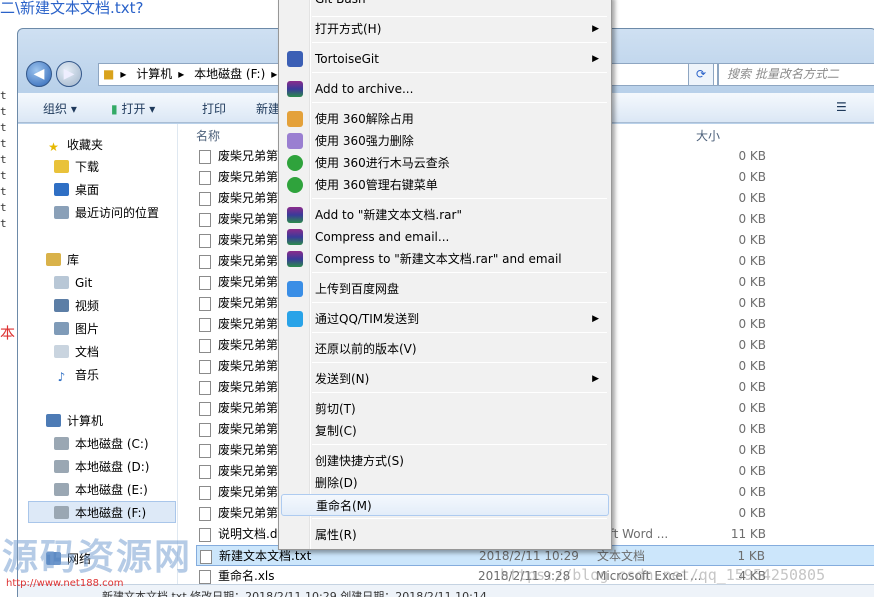  I want to click on nav-favorites: ★ 收藏夹, so click(74, 145).